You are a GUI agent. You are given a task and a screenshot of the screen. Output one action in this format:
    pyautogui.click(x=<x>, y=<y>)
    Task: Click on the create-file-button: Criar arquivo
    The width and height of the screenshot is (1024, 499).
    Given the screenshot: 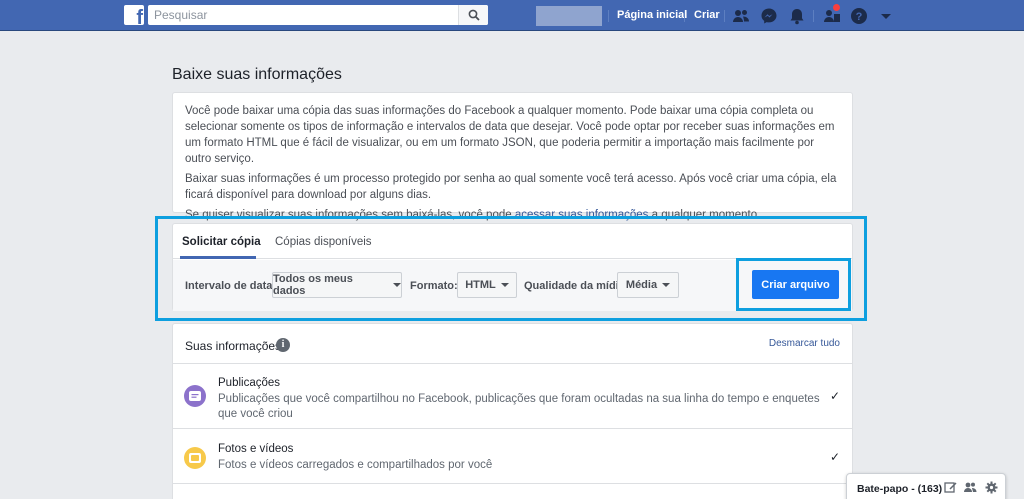 What is the action you would take?
    pyautogui.click(x=795, y=284)
    